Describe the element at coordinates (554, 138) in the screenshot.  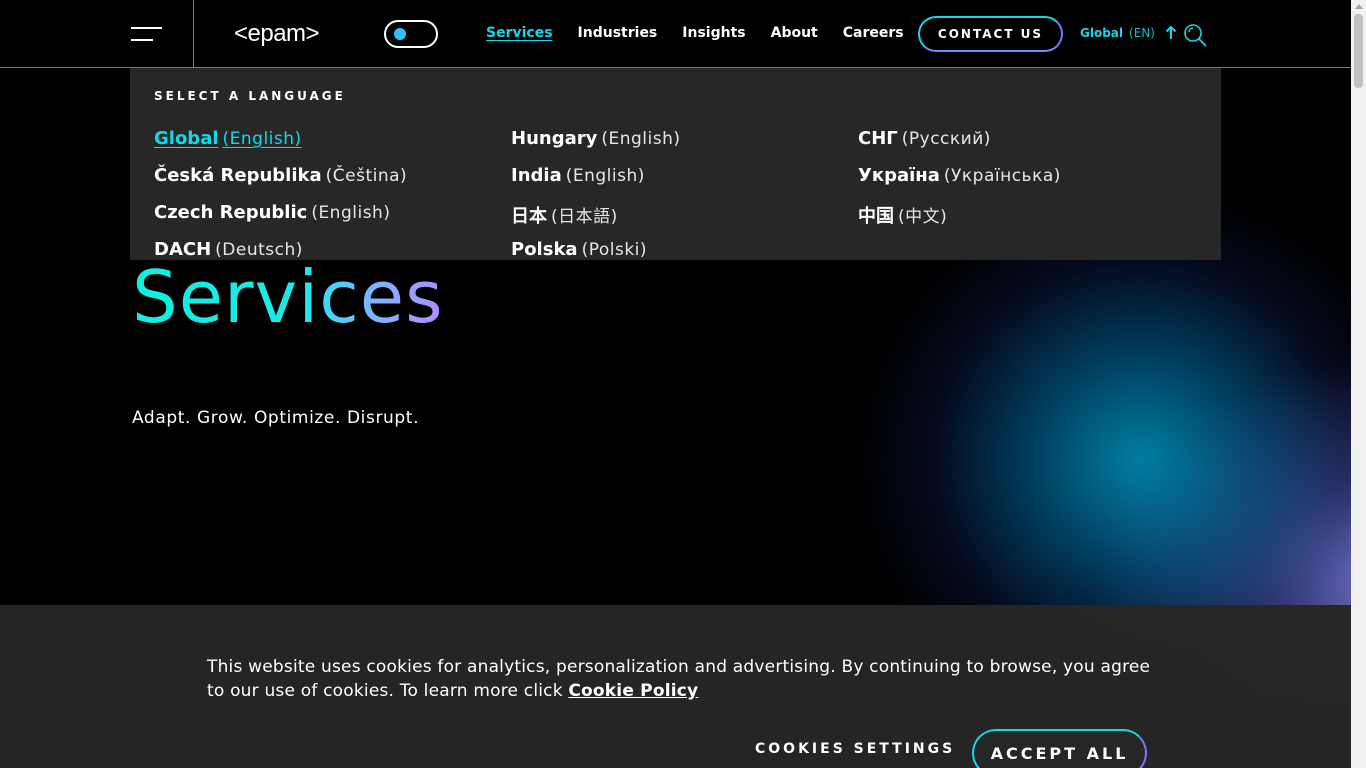
I see `language-country: Hungary` at that location.